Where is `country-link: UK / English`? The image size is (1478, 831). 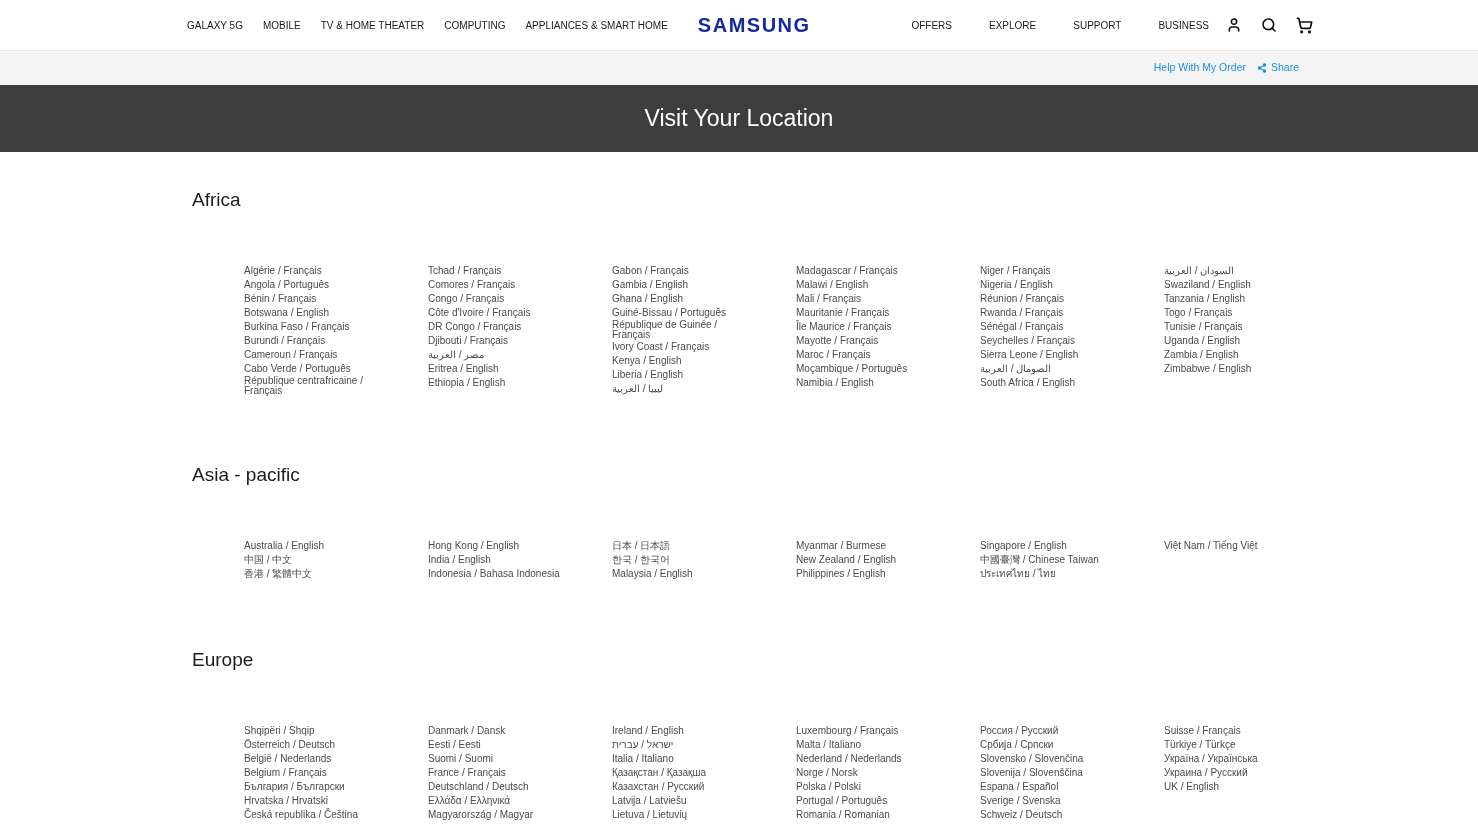
country-link: UK / English is located at coordinates (1192, 787).